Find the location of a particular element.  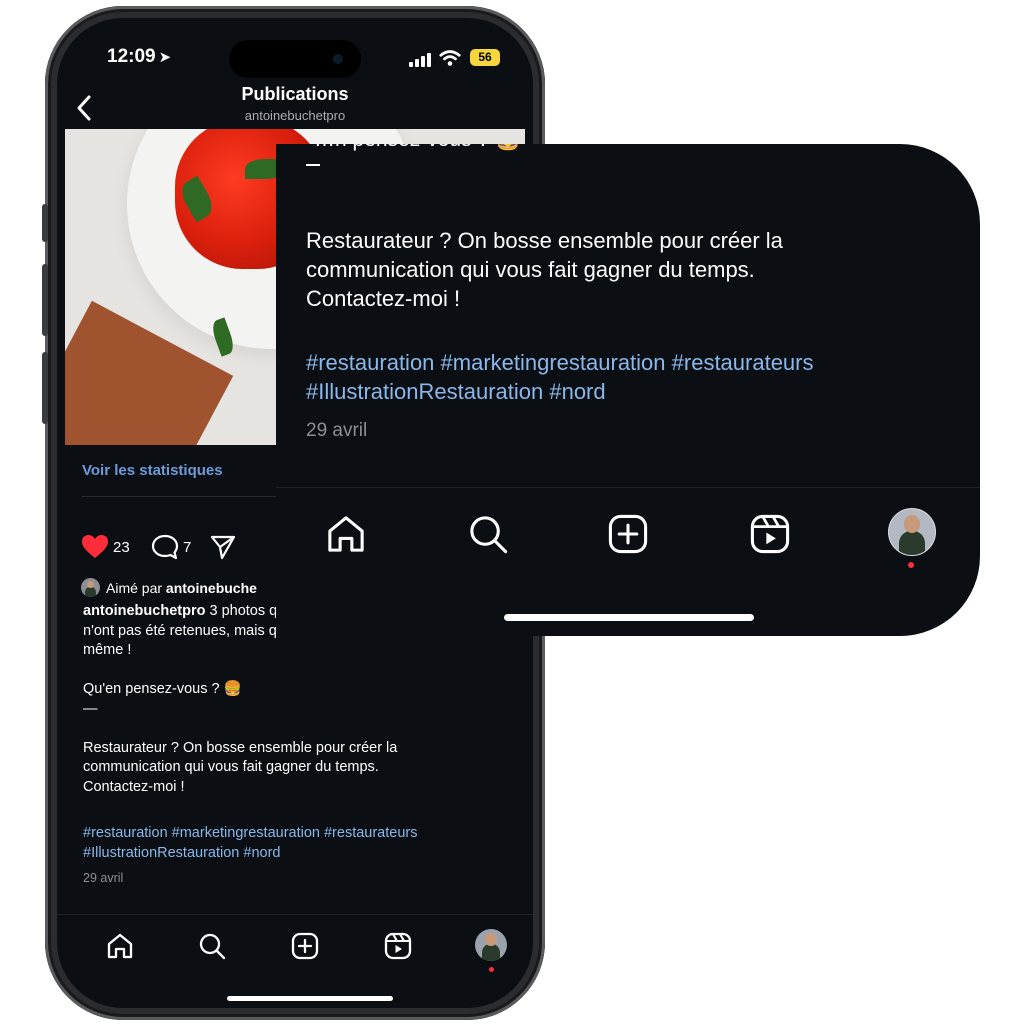

home-indicator is located at coordinates (310, 998).